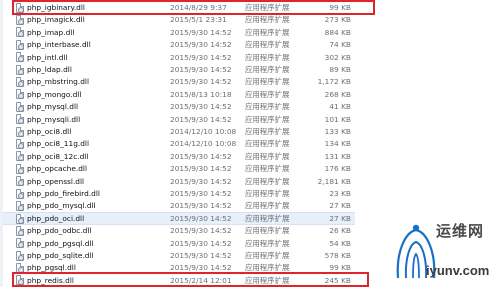 This screenshot has height=287, width=500. Describe the element at coordinates (56, 7) in the screenshot. I see `file-name: php_igbinary.dll` at that location.